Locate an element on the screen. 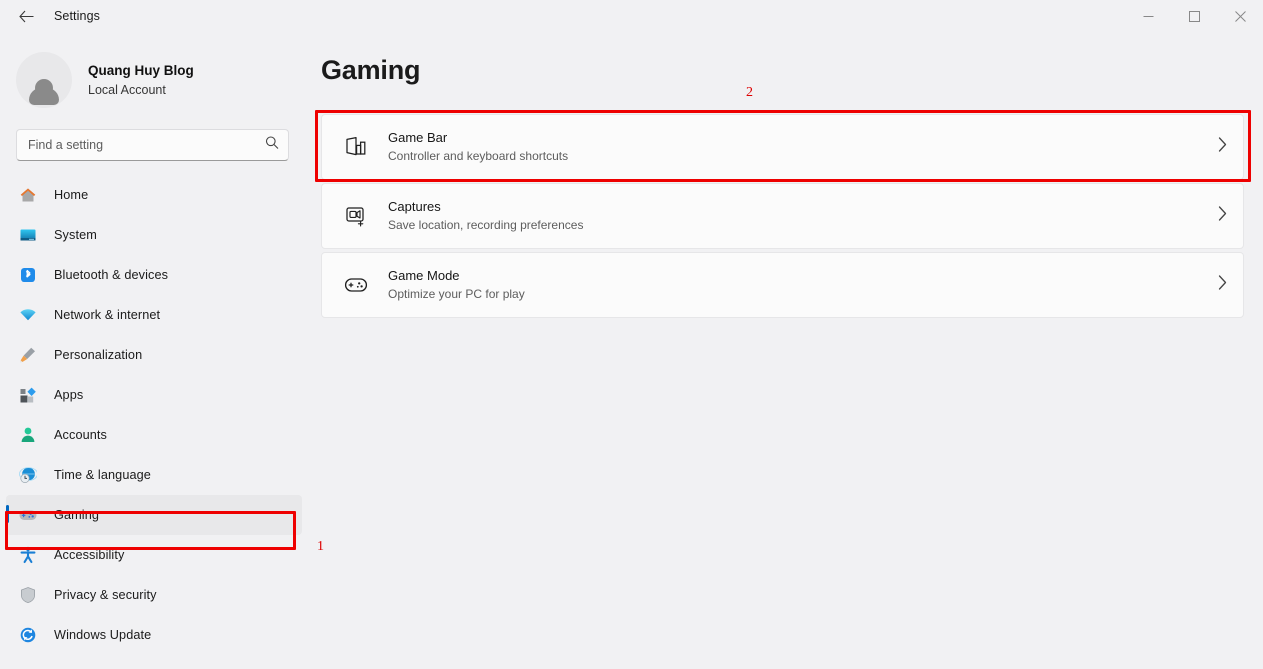  minimize-button is located at coordinates (1148, 16).